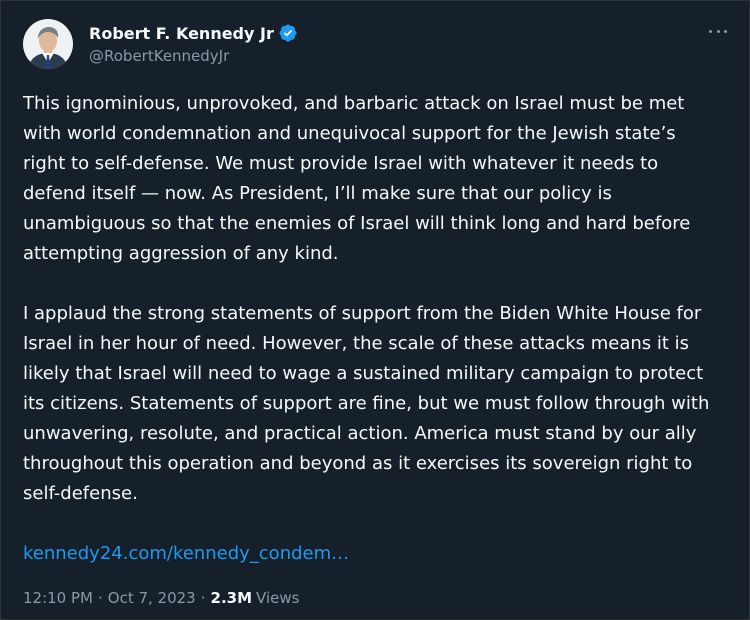 Image resolution: width=750 pixels, height=620 pixels. I want to click on tweet-date: Oct 7, 2023, so click(152, 598).